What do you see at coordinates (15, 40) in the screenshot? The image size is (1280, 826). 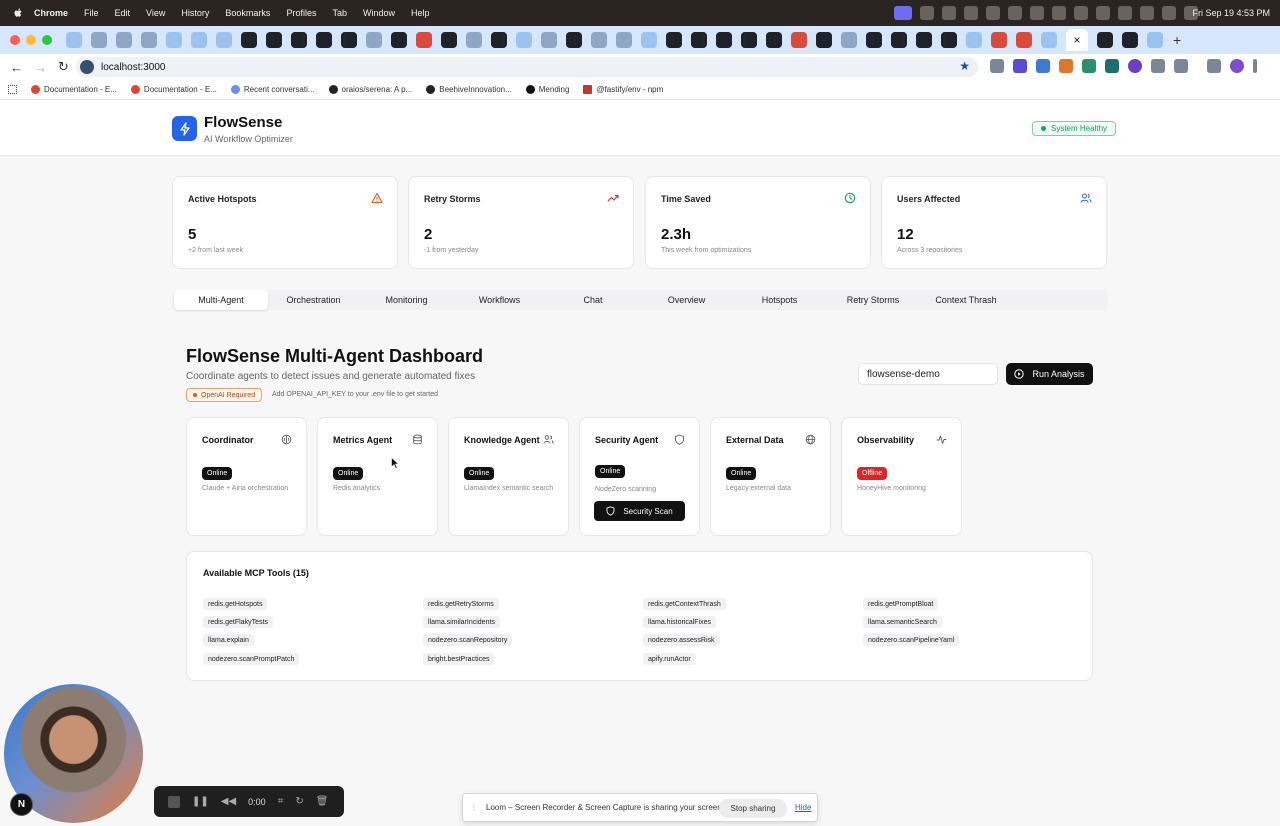 I see `close-window-icon` at bounding box center [15, 40].